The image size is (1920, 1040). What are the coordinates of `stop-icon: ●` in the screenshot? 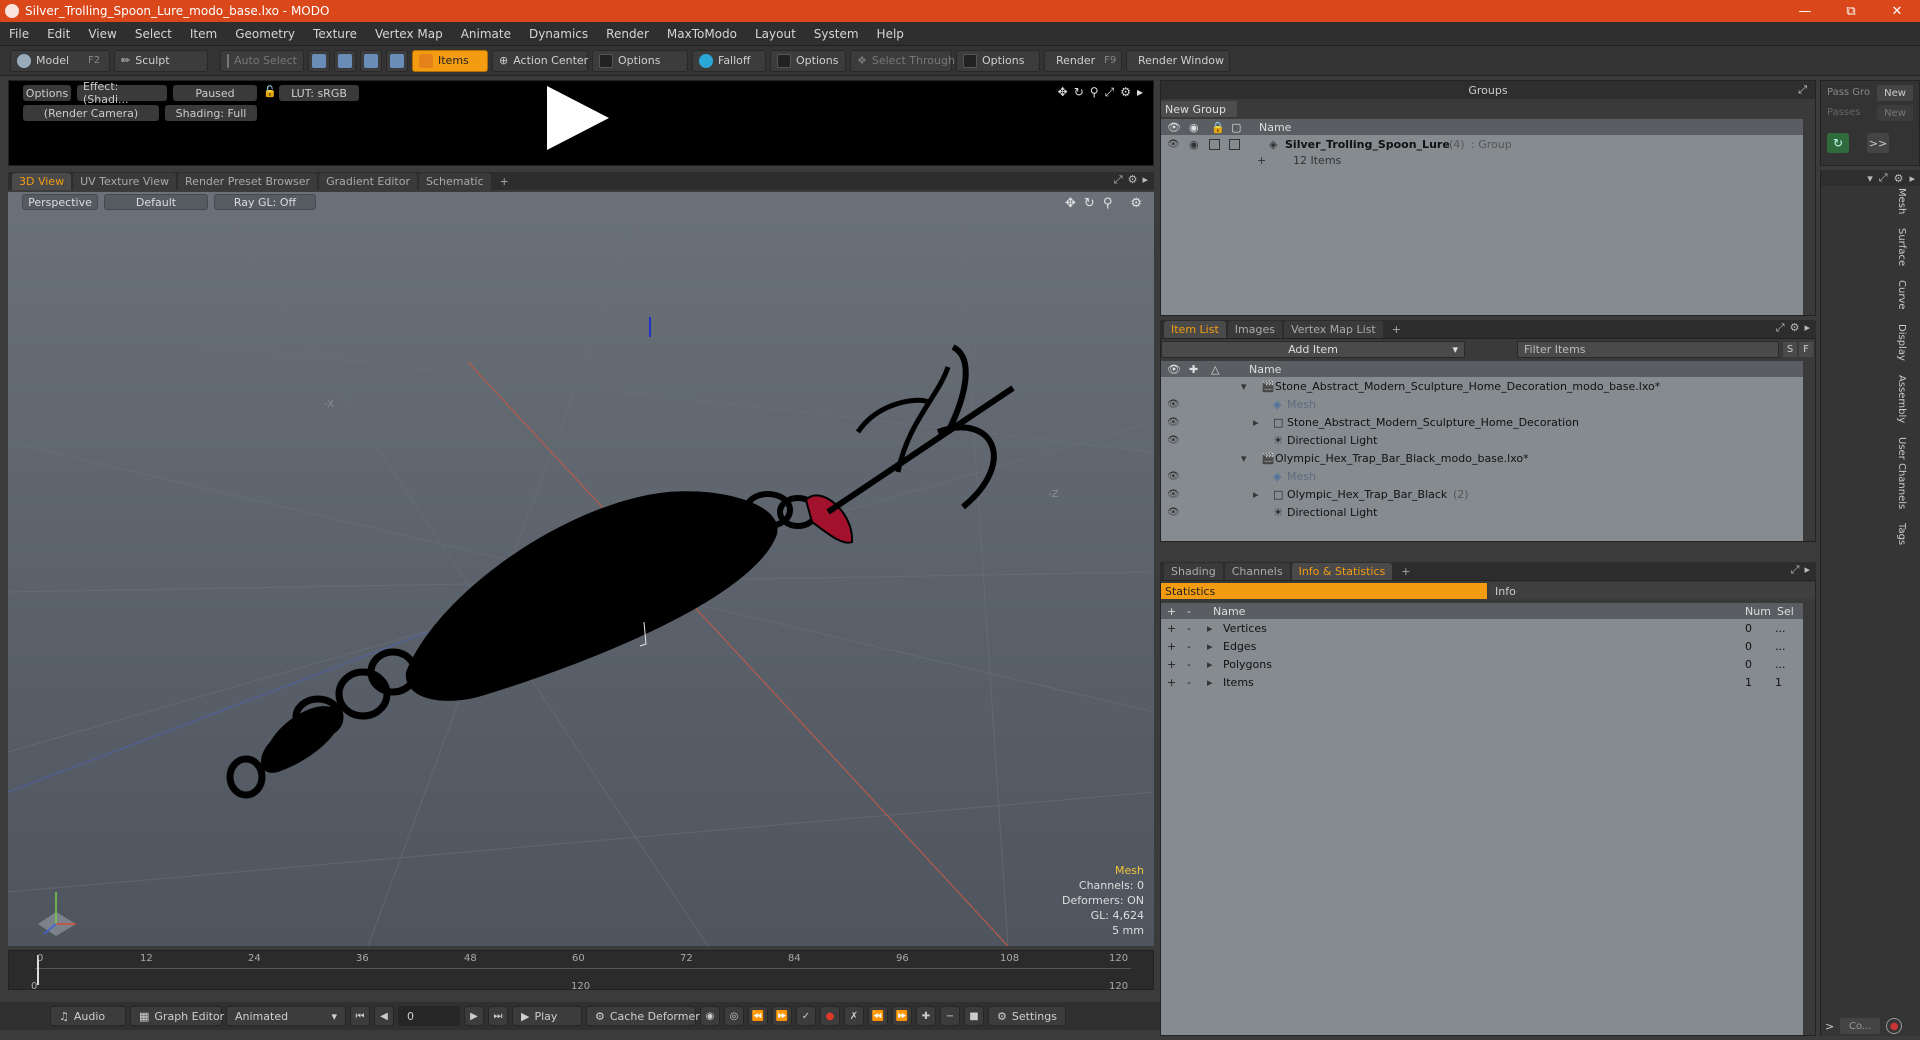 It's located at (1894, 1026).